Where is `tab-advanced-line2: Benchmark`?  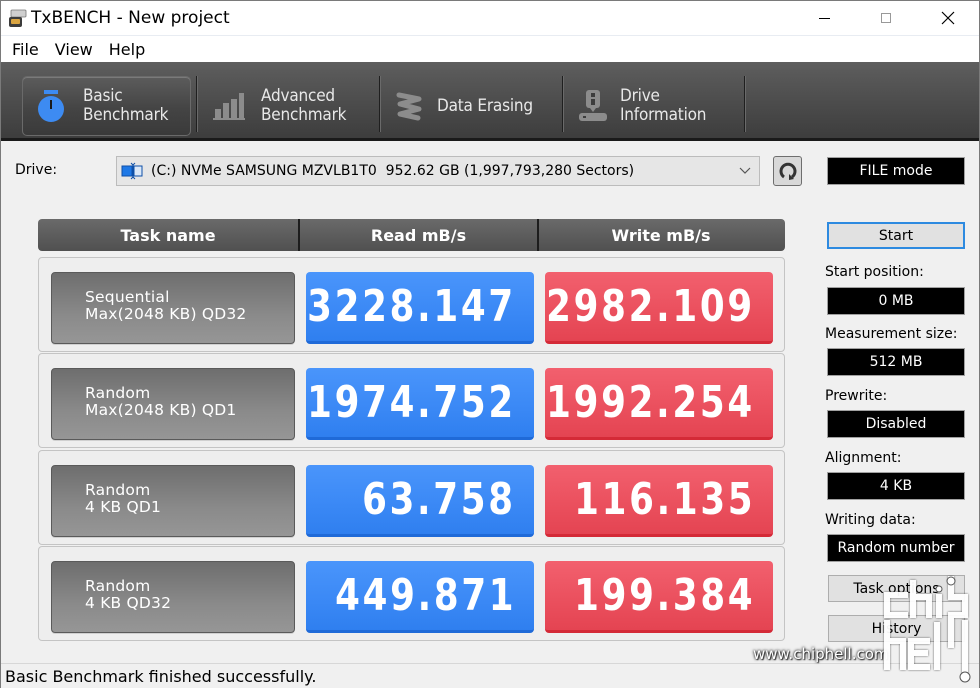
tab-advanced-line2: Benchmark is located at coordinates (304, 115).